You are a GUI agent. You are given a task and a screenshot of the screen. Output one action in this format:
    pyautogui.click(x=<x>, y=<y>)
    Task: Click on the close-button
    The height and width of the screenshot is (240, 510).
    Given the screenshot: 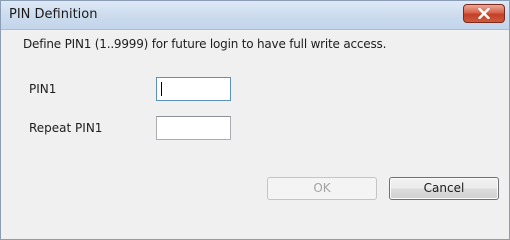 What is the action you would take?
    pyautogui.click(x=484, y=13)
    